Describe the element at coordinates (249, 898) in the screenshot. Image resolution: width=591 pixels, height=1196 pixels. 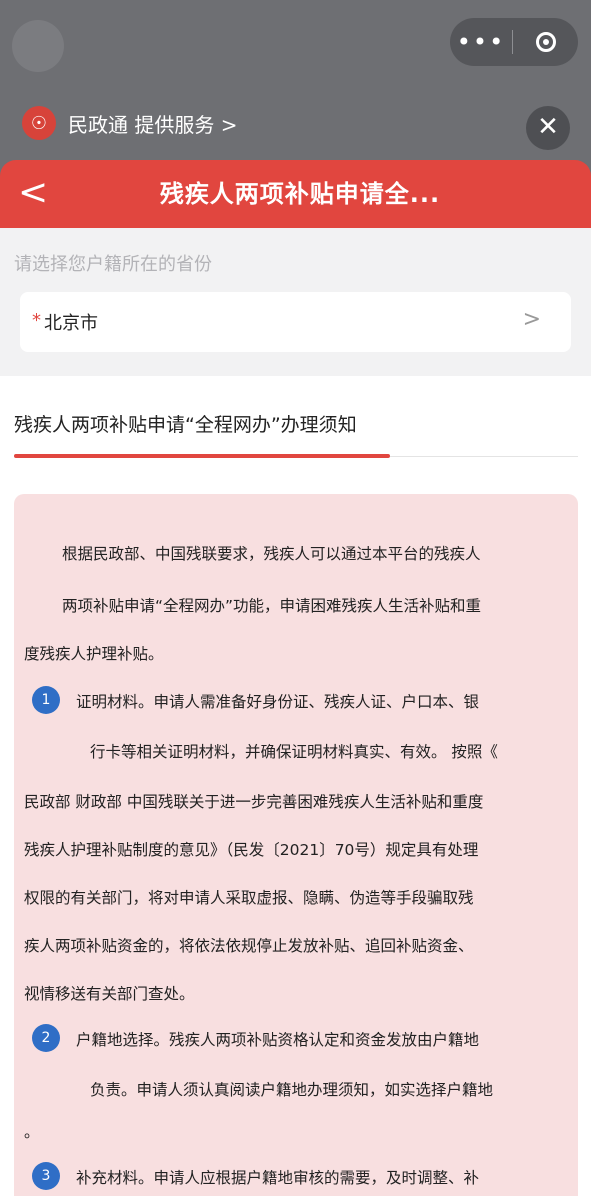
I see `notice-line: 权限的有关部门，将对申请人采取虚报、隐瞒、伪造等手段骗取残` at that location.